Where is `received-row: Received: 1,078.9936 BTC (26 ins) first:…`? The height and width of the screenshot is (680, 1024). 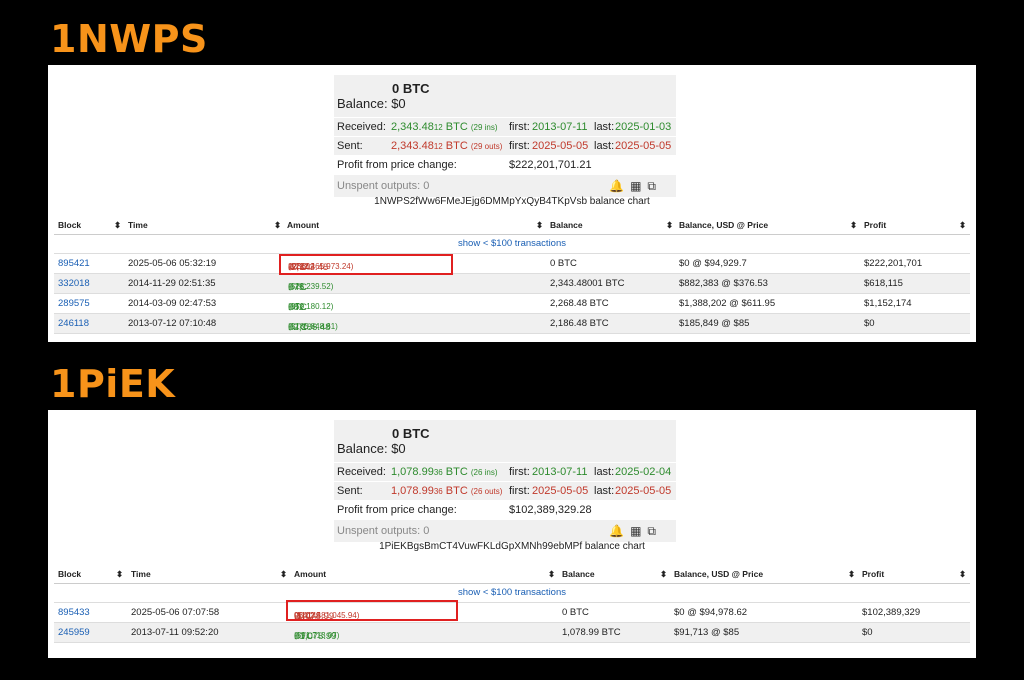
received-row: Received: 1,078.9936 BTC (26 ins) first:… is located at coordinates (505, 471).